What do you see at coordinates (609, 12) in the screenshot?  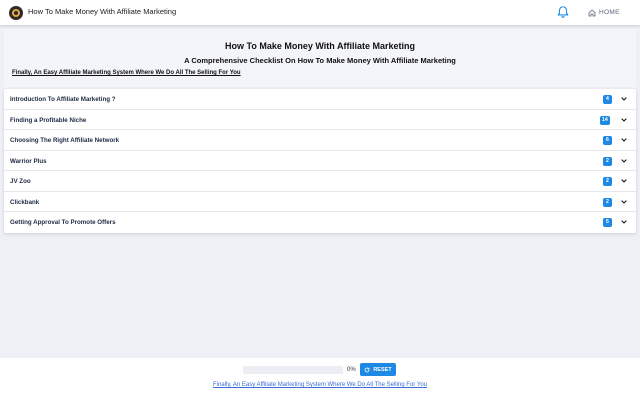 I see `home-label: HOME` at bounding box center [609, 12].